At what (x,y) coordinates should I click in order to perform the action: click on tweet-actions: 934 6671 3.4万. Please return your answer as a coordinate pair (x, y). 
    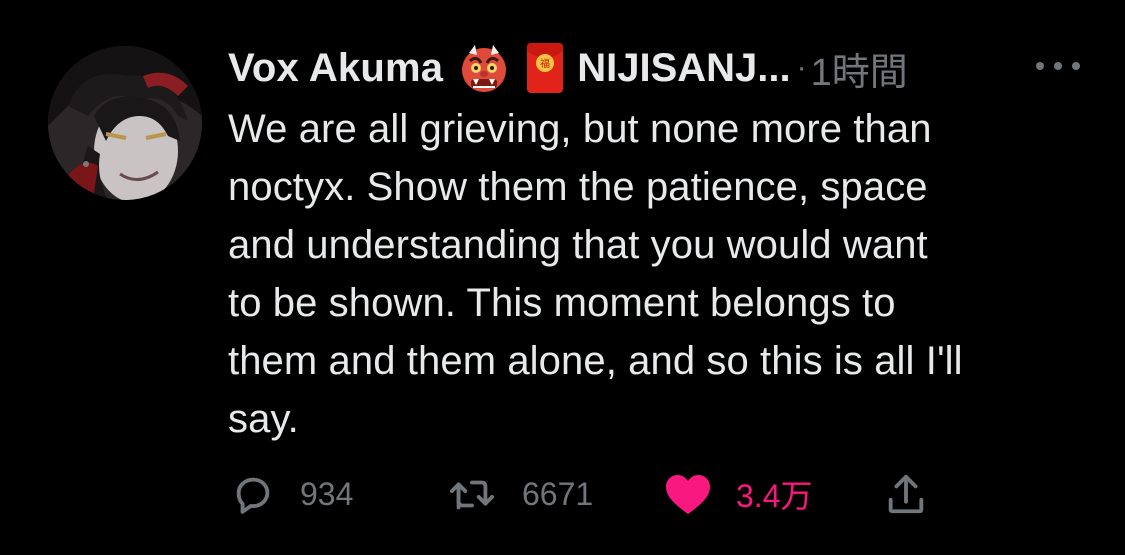
    Looking at the image, I should click on (562, 494).